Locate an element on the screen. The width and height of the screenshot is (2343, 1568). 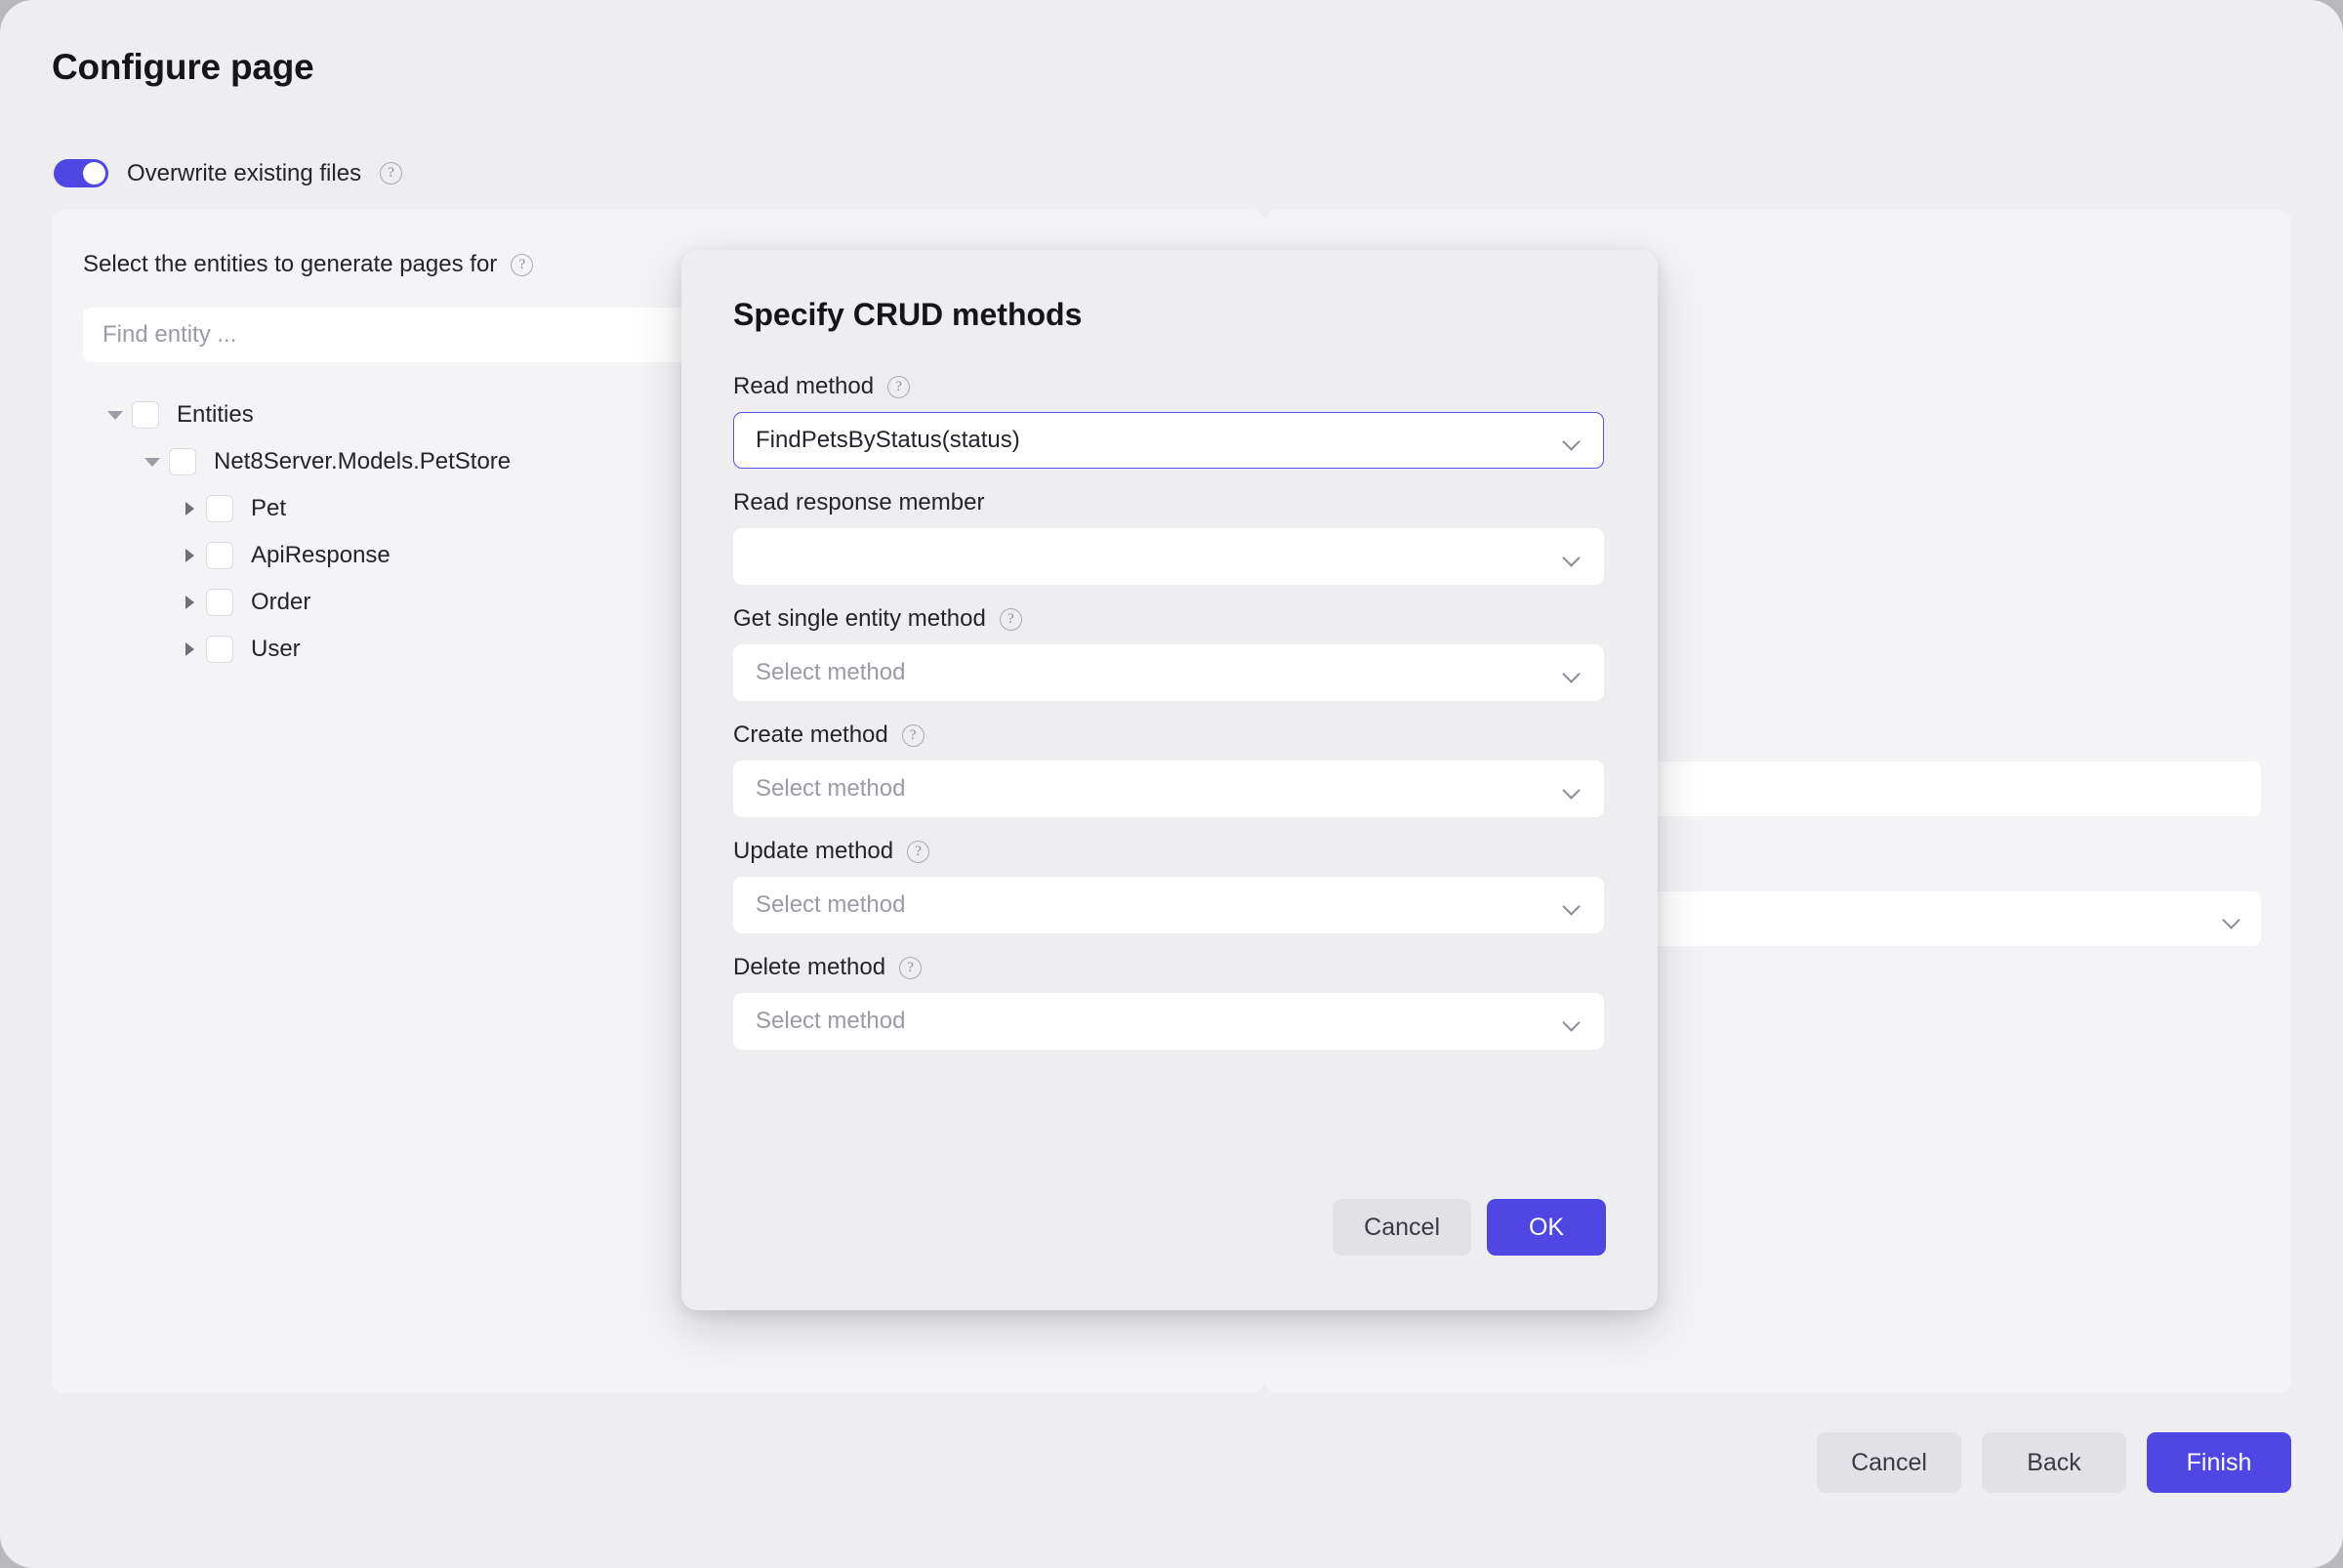
dialog-footer: Cancel OK is located at coordinates (1469, 1227).